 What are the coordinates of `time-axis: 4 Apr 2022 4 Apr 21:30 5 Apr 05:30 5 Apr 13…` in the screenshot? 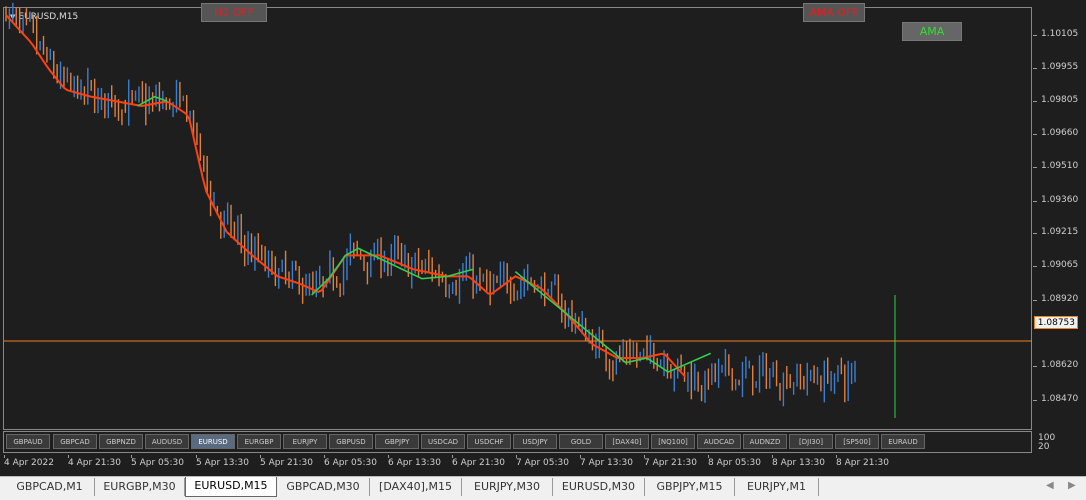 It's located at (543, 464).